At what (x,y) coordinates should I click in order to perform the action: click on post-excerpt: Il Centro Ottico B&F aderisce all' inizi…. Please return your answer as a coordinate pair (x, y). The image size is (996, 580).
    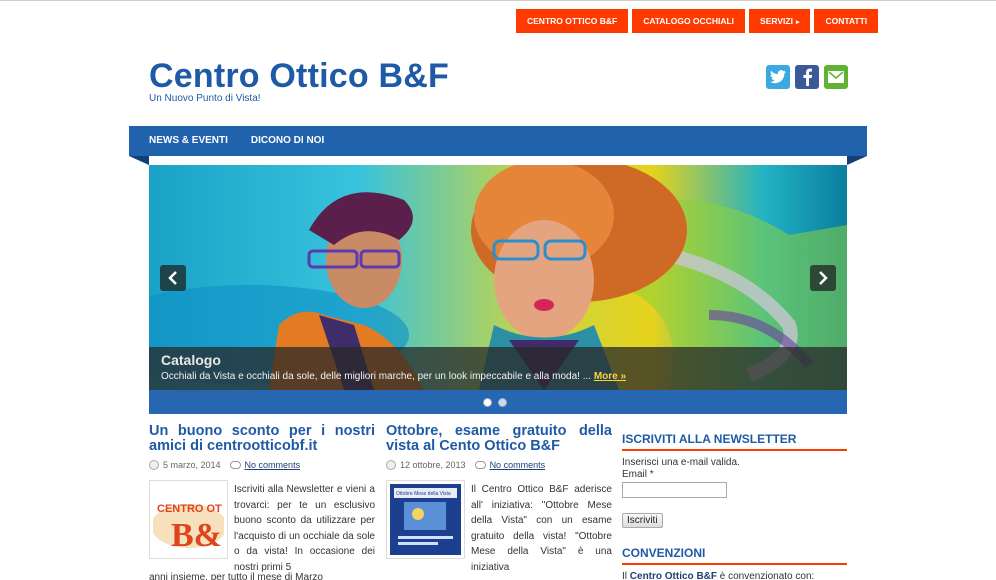
    Looking at the image, I should click on (541, 528).